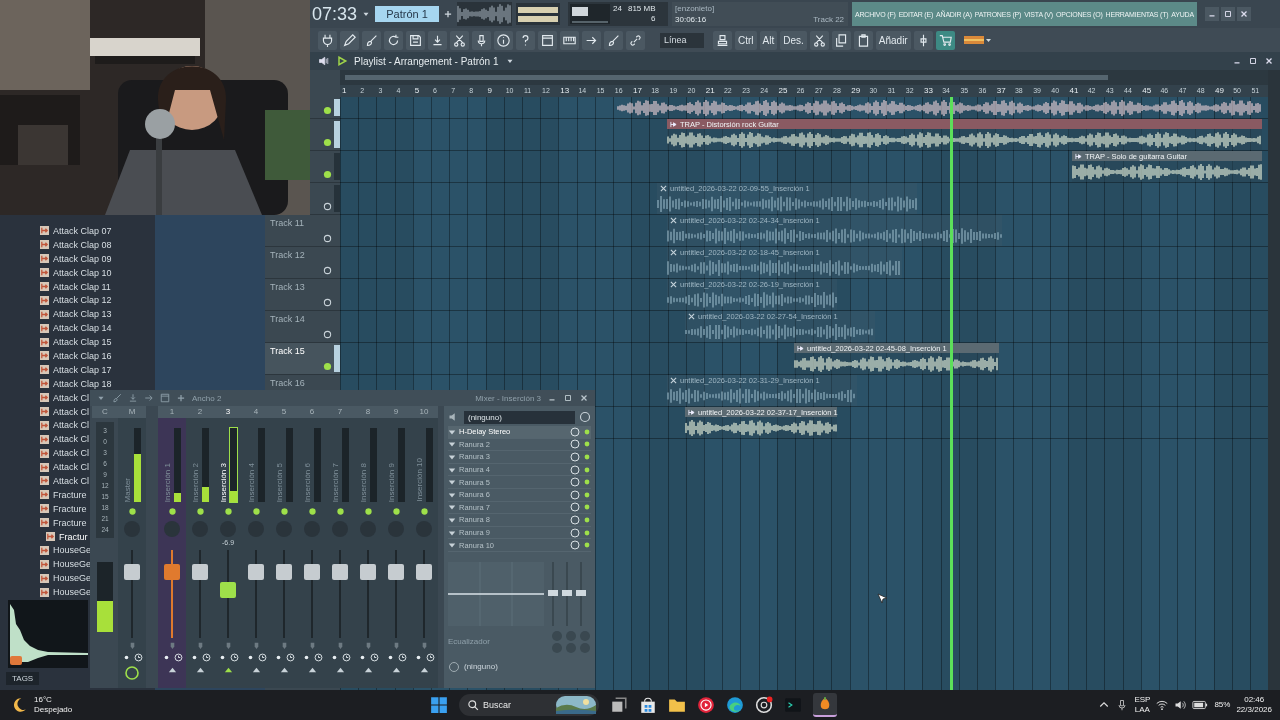 The width and height of the screenshot is (1280, 720). Describe the element at coordinates (619, 705) in the screenshot. I see `window-stack-icon` at that location.